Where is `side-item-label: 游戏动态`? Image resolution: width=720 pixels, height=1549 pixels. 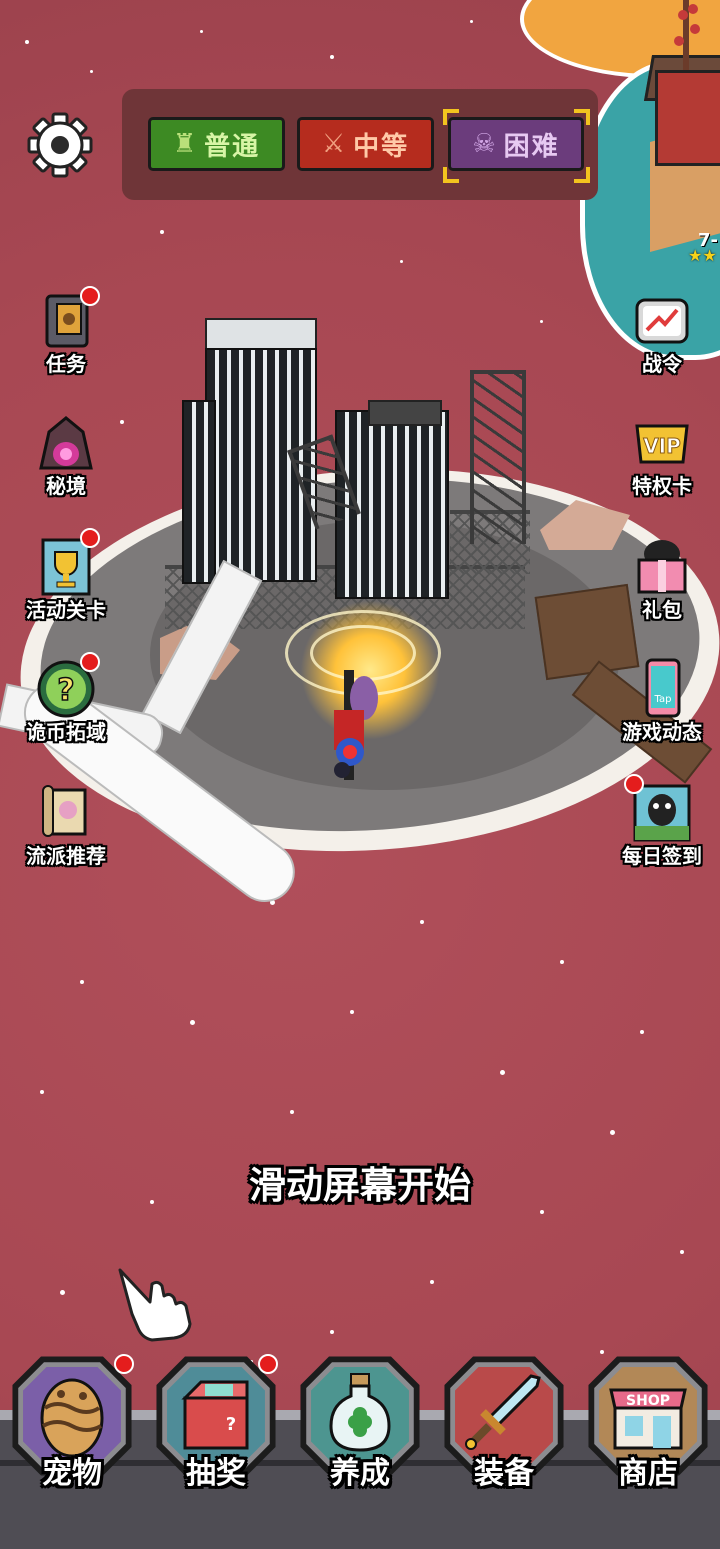
side-item-label: 游戏动态 is located at coordinates (662, 732).